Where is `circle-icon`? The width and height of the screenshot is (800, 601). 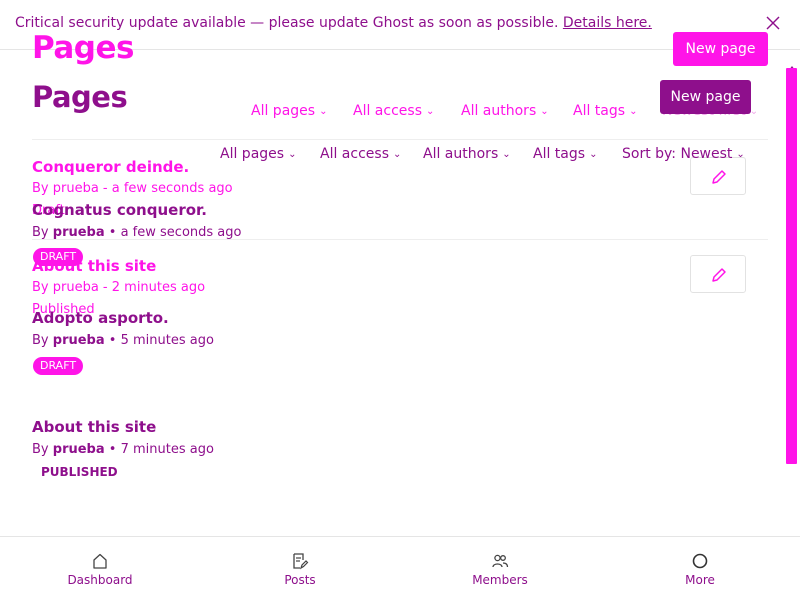
circle-icon is located at coordinates (700, 561).